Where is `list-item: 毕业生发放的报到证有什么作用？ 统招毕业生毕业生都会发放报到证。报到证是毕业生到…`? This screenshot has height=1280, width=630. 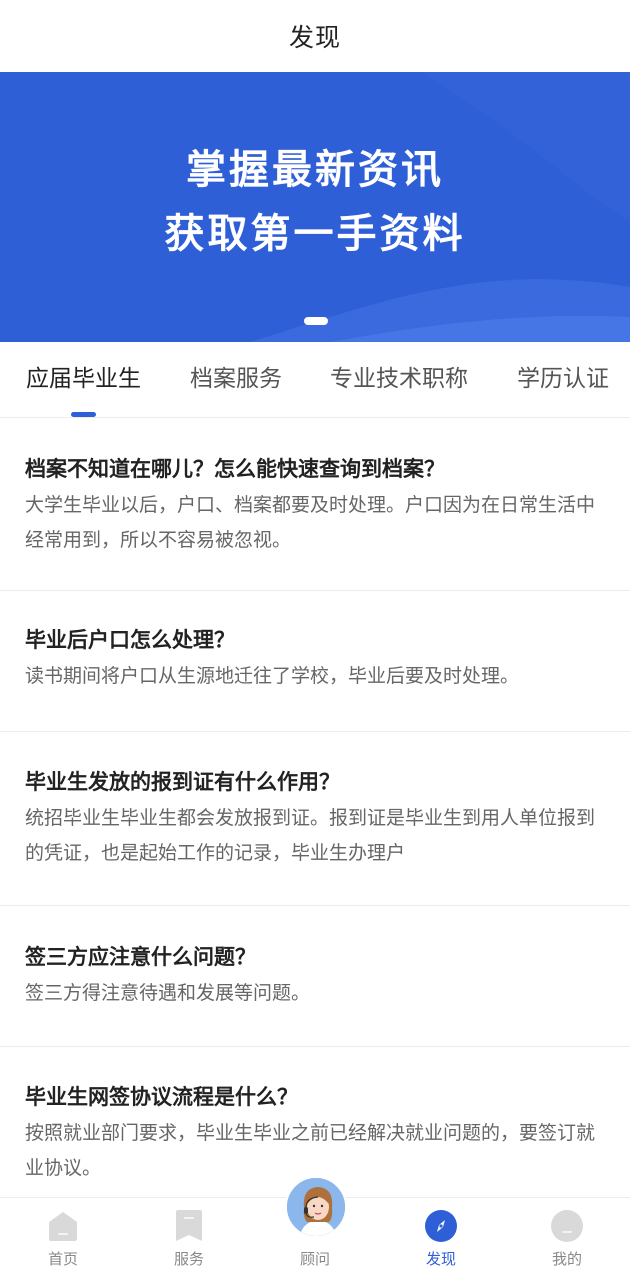
list-item: 毕业生发放的报到证有什么作用？ 统招毕业生毕业生都会发放报到证。报到证是毕业生到… is located at coordinates (315, 819).